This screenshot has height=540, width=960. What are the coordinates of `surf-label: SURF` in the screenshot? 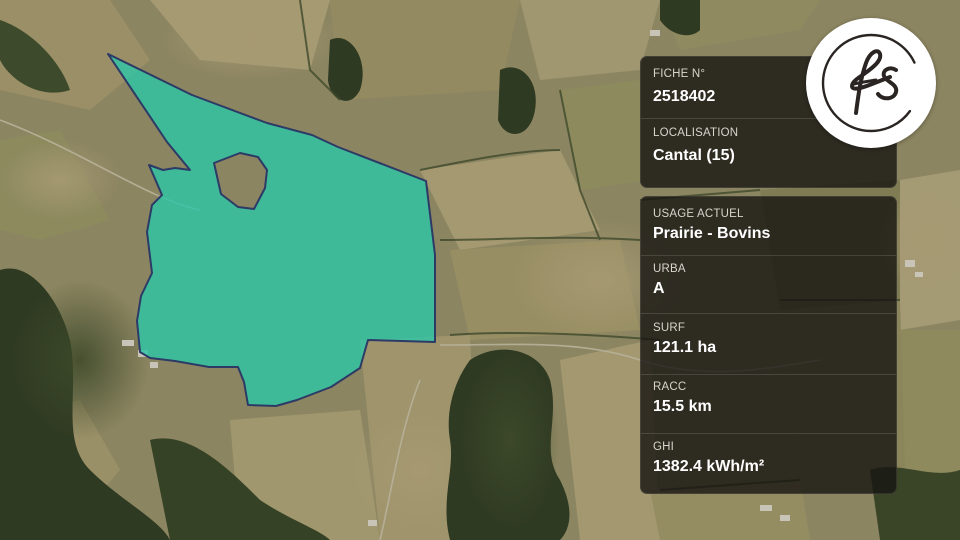 It's located at (669, 328).